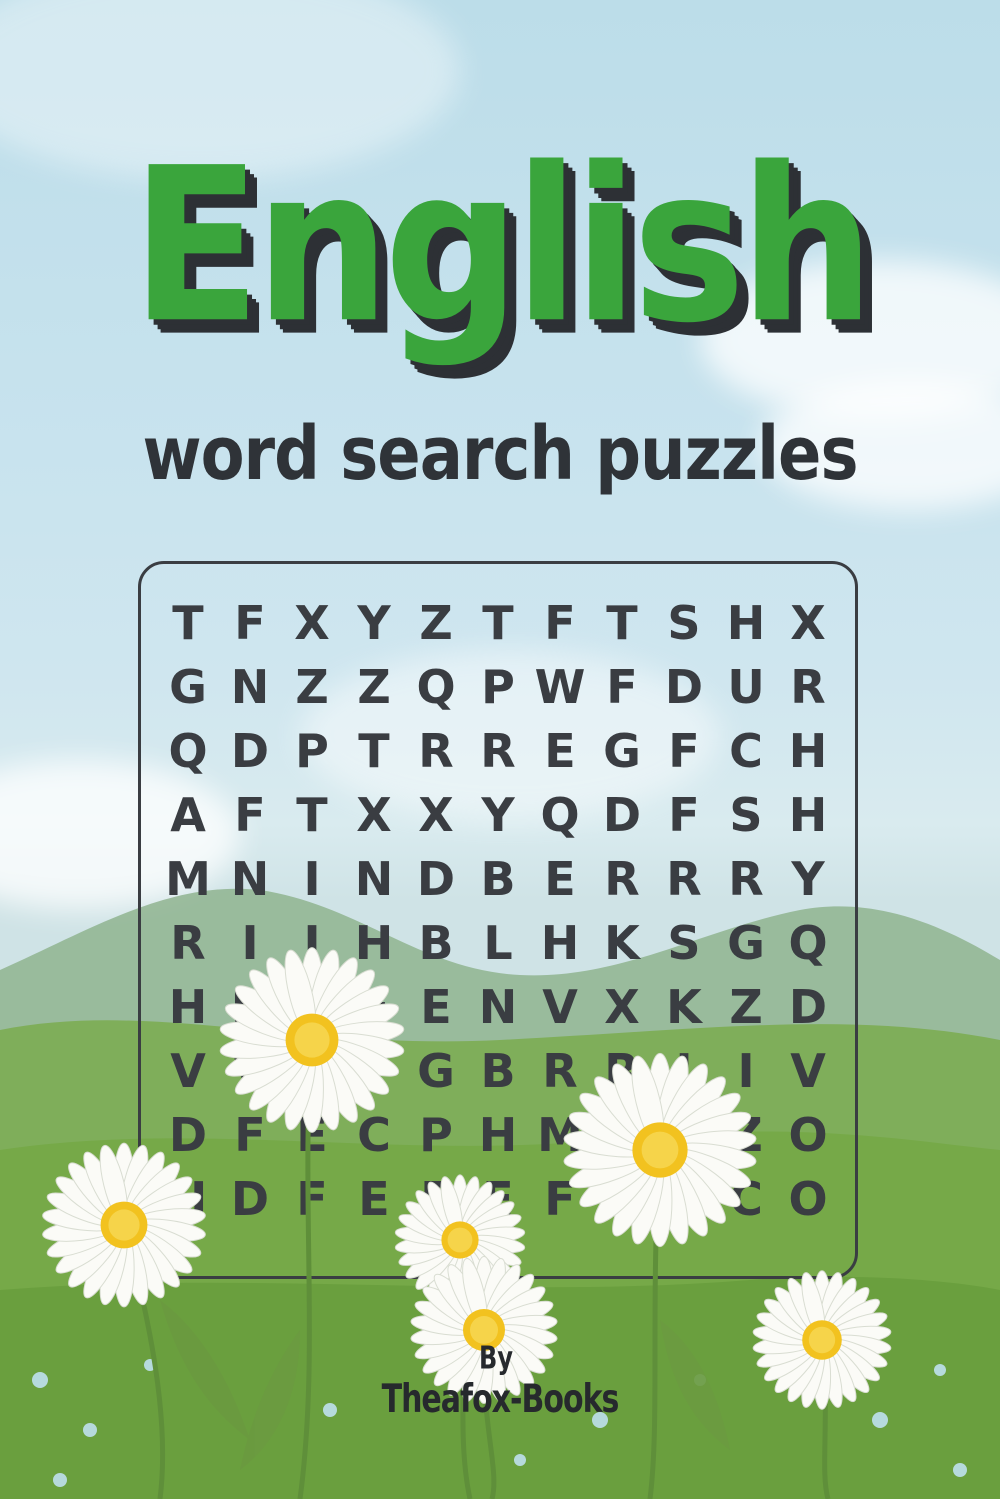 The image size is (1000, 1499). I want to click on author-name: Theafox-Books, so click(500, 1399).